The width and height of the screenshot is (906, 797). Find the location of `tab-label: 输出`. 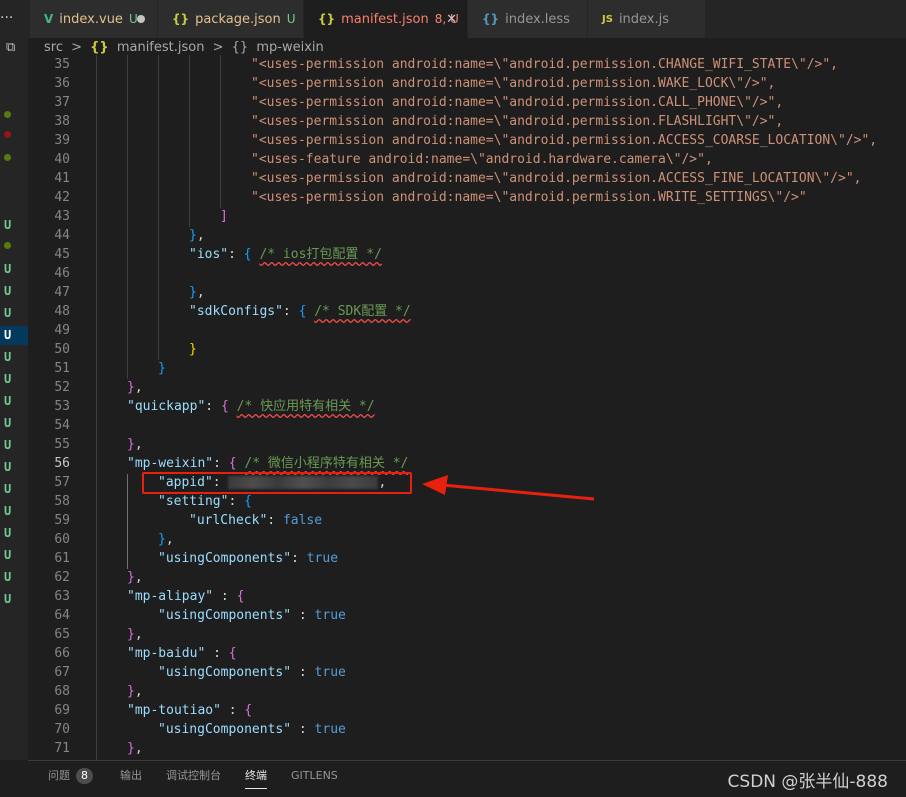

tab-label: 输出 is located at coordinates (131, 775).